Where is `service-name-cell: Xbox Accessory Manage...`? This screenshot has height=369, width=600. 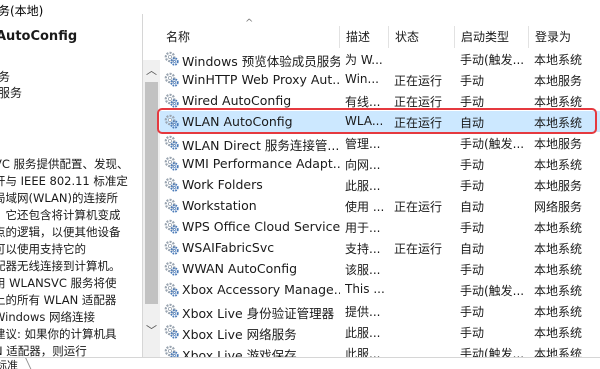 service-name-cell: Xbox Accessory Manage... is located at coordinates (261, 289).